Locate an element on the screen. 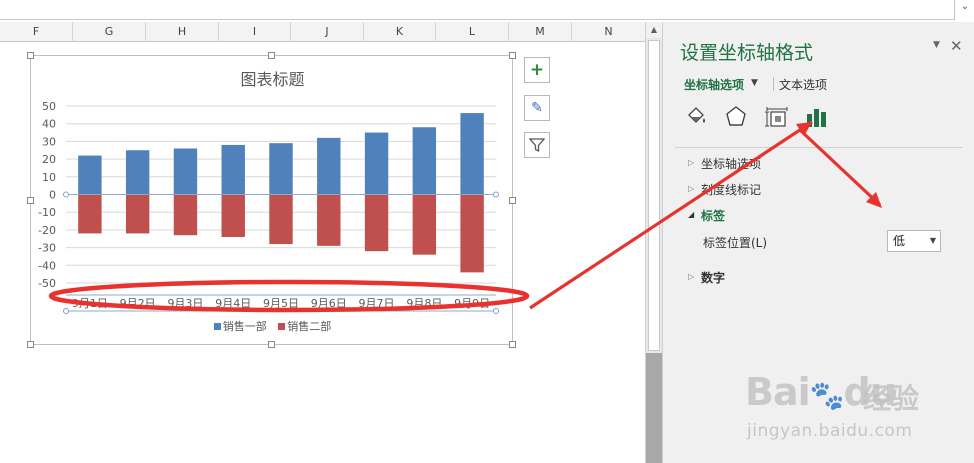 This screenshot has height=463, width=974. x-tick-label: 9月3日 is located at coordinates (185, 303).